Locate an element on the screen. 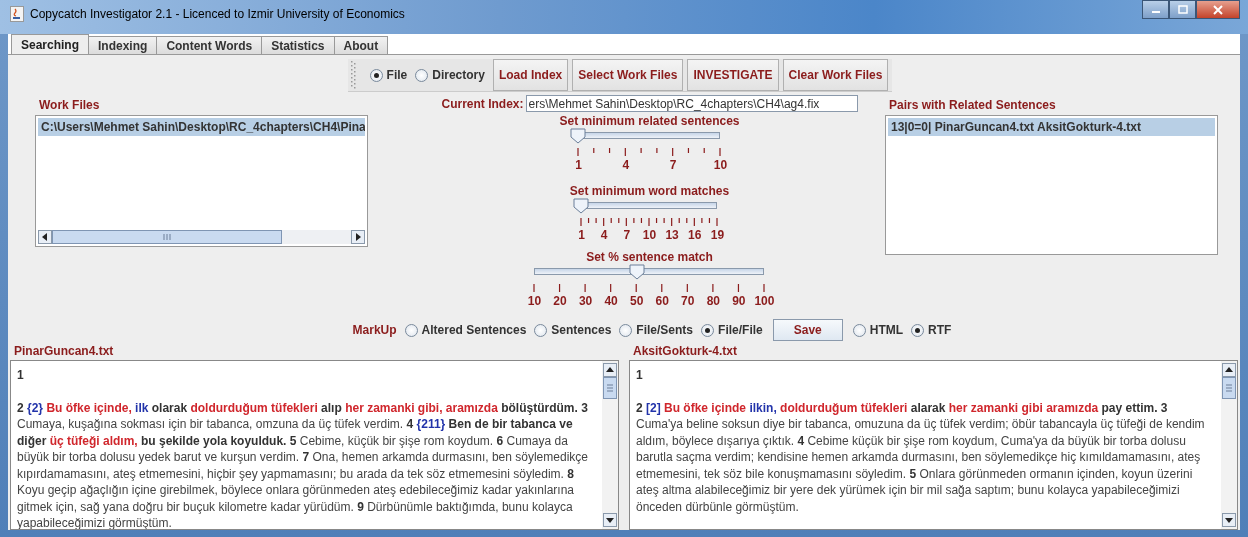 The width and height of the screenshot is (1248, 537). slider-title: Set minimum related sentences is located at coordinates (649, 121).